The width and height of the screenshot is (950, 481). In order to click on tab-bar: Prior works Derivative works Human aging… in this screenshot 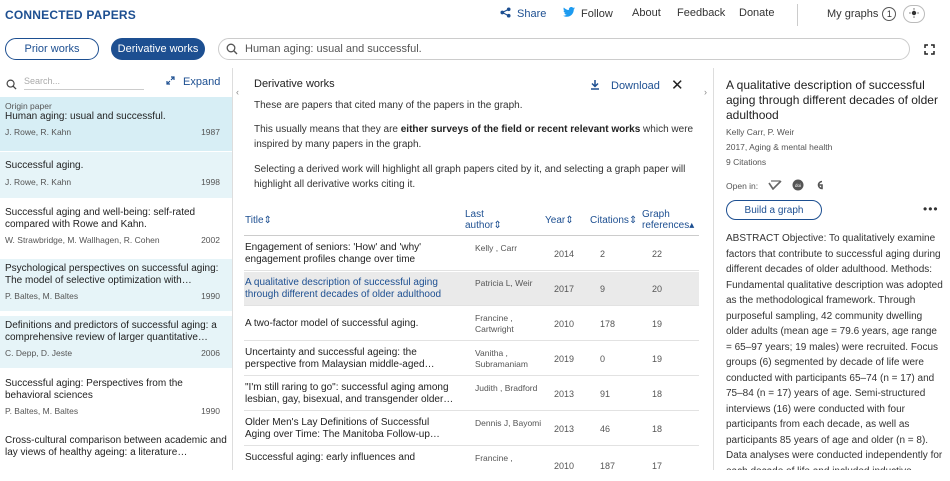, I will do `click(475, 49)`.